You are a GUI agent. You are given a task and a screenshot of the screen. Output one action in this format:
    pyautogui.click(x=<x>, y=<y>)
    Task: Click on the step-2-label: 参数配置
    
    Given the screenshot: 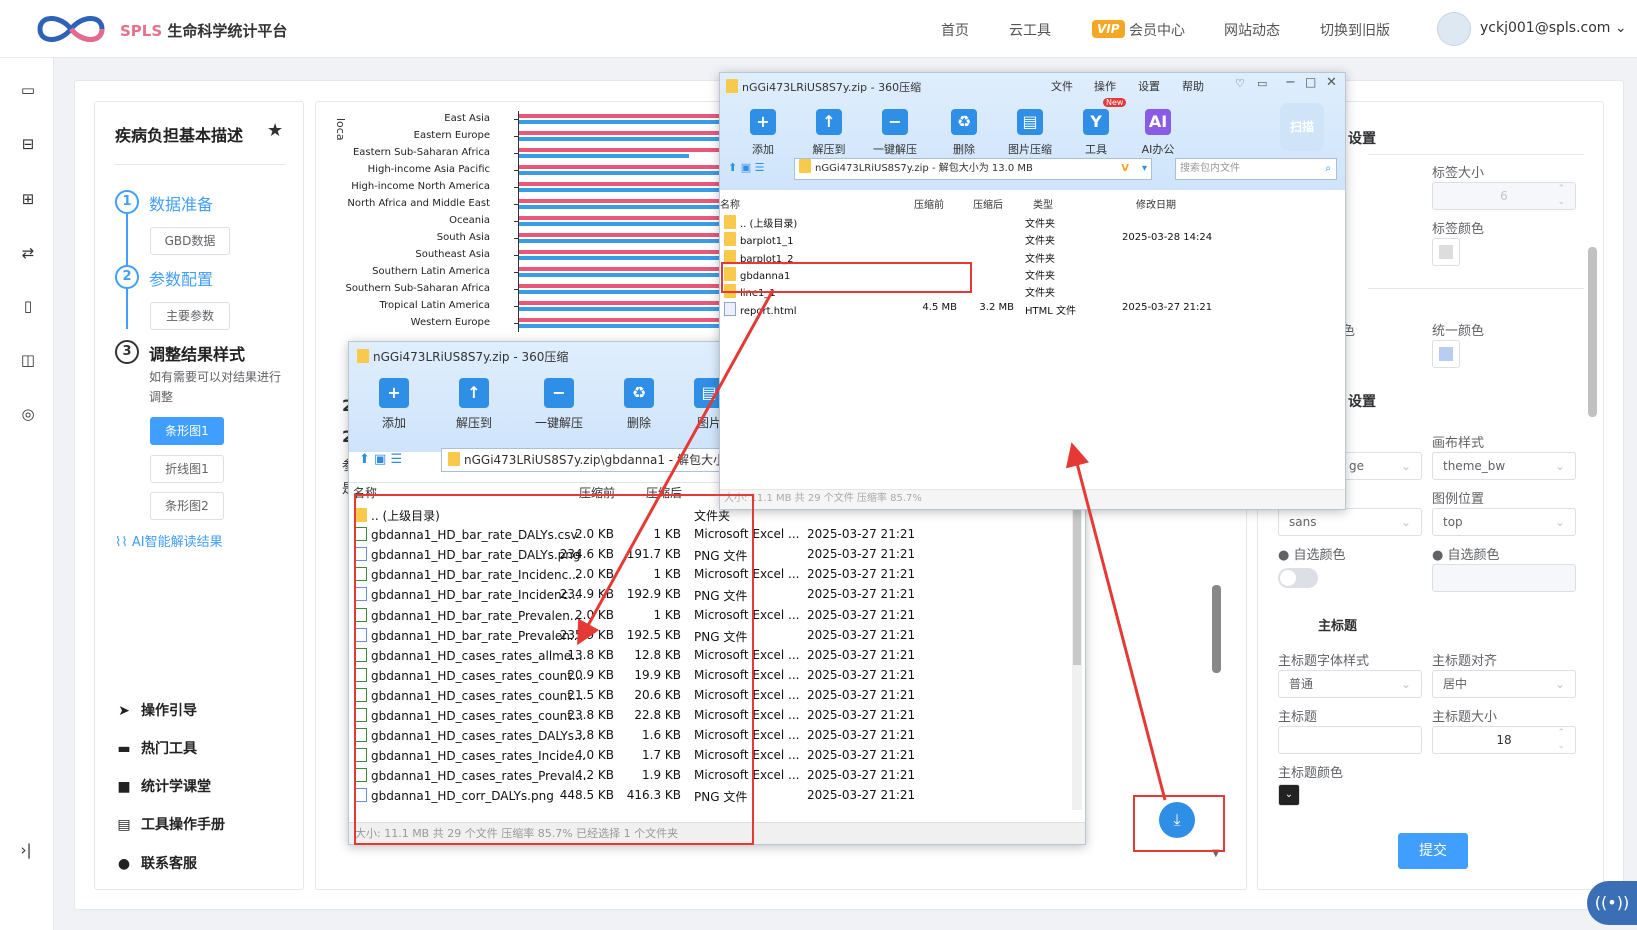 What is the action you would take?
    pyautogui.click(x=181, y=278)
    